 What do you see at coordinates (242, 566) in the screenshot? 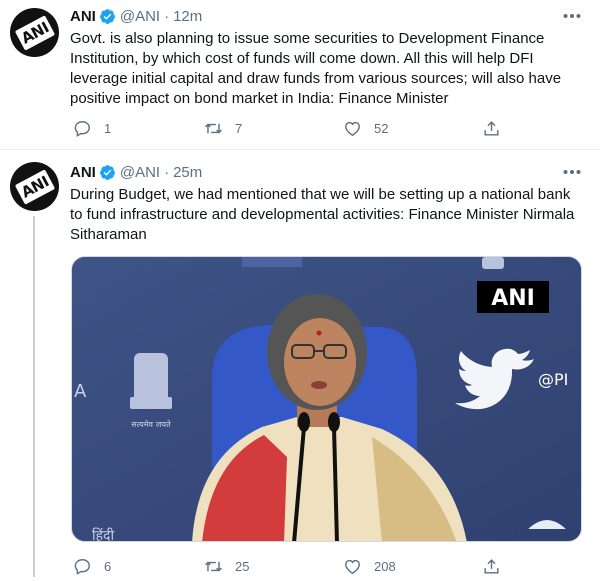
I see `retweet-count: 25` at bounding box center [242, 566].